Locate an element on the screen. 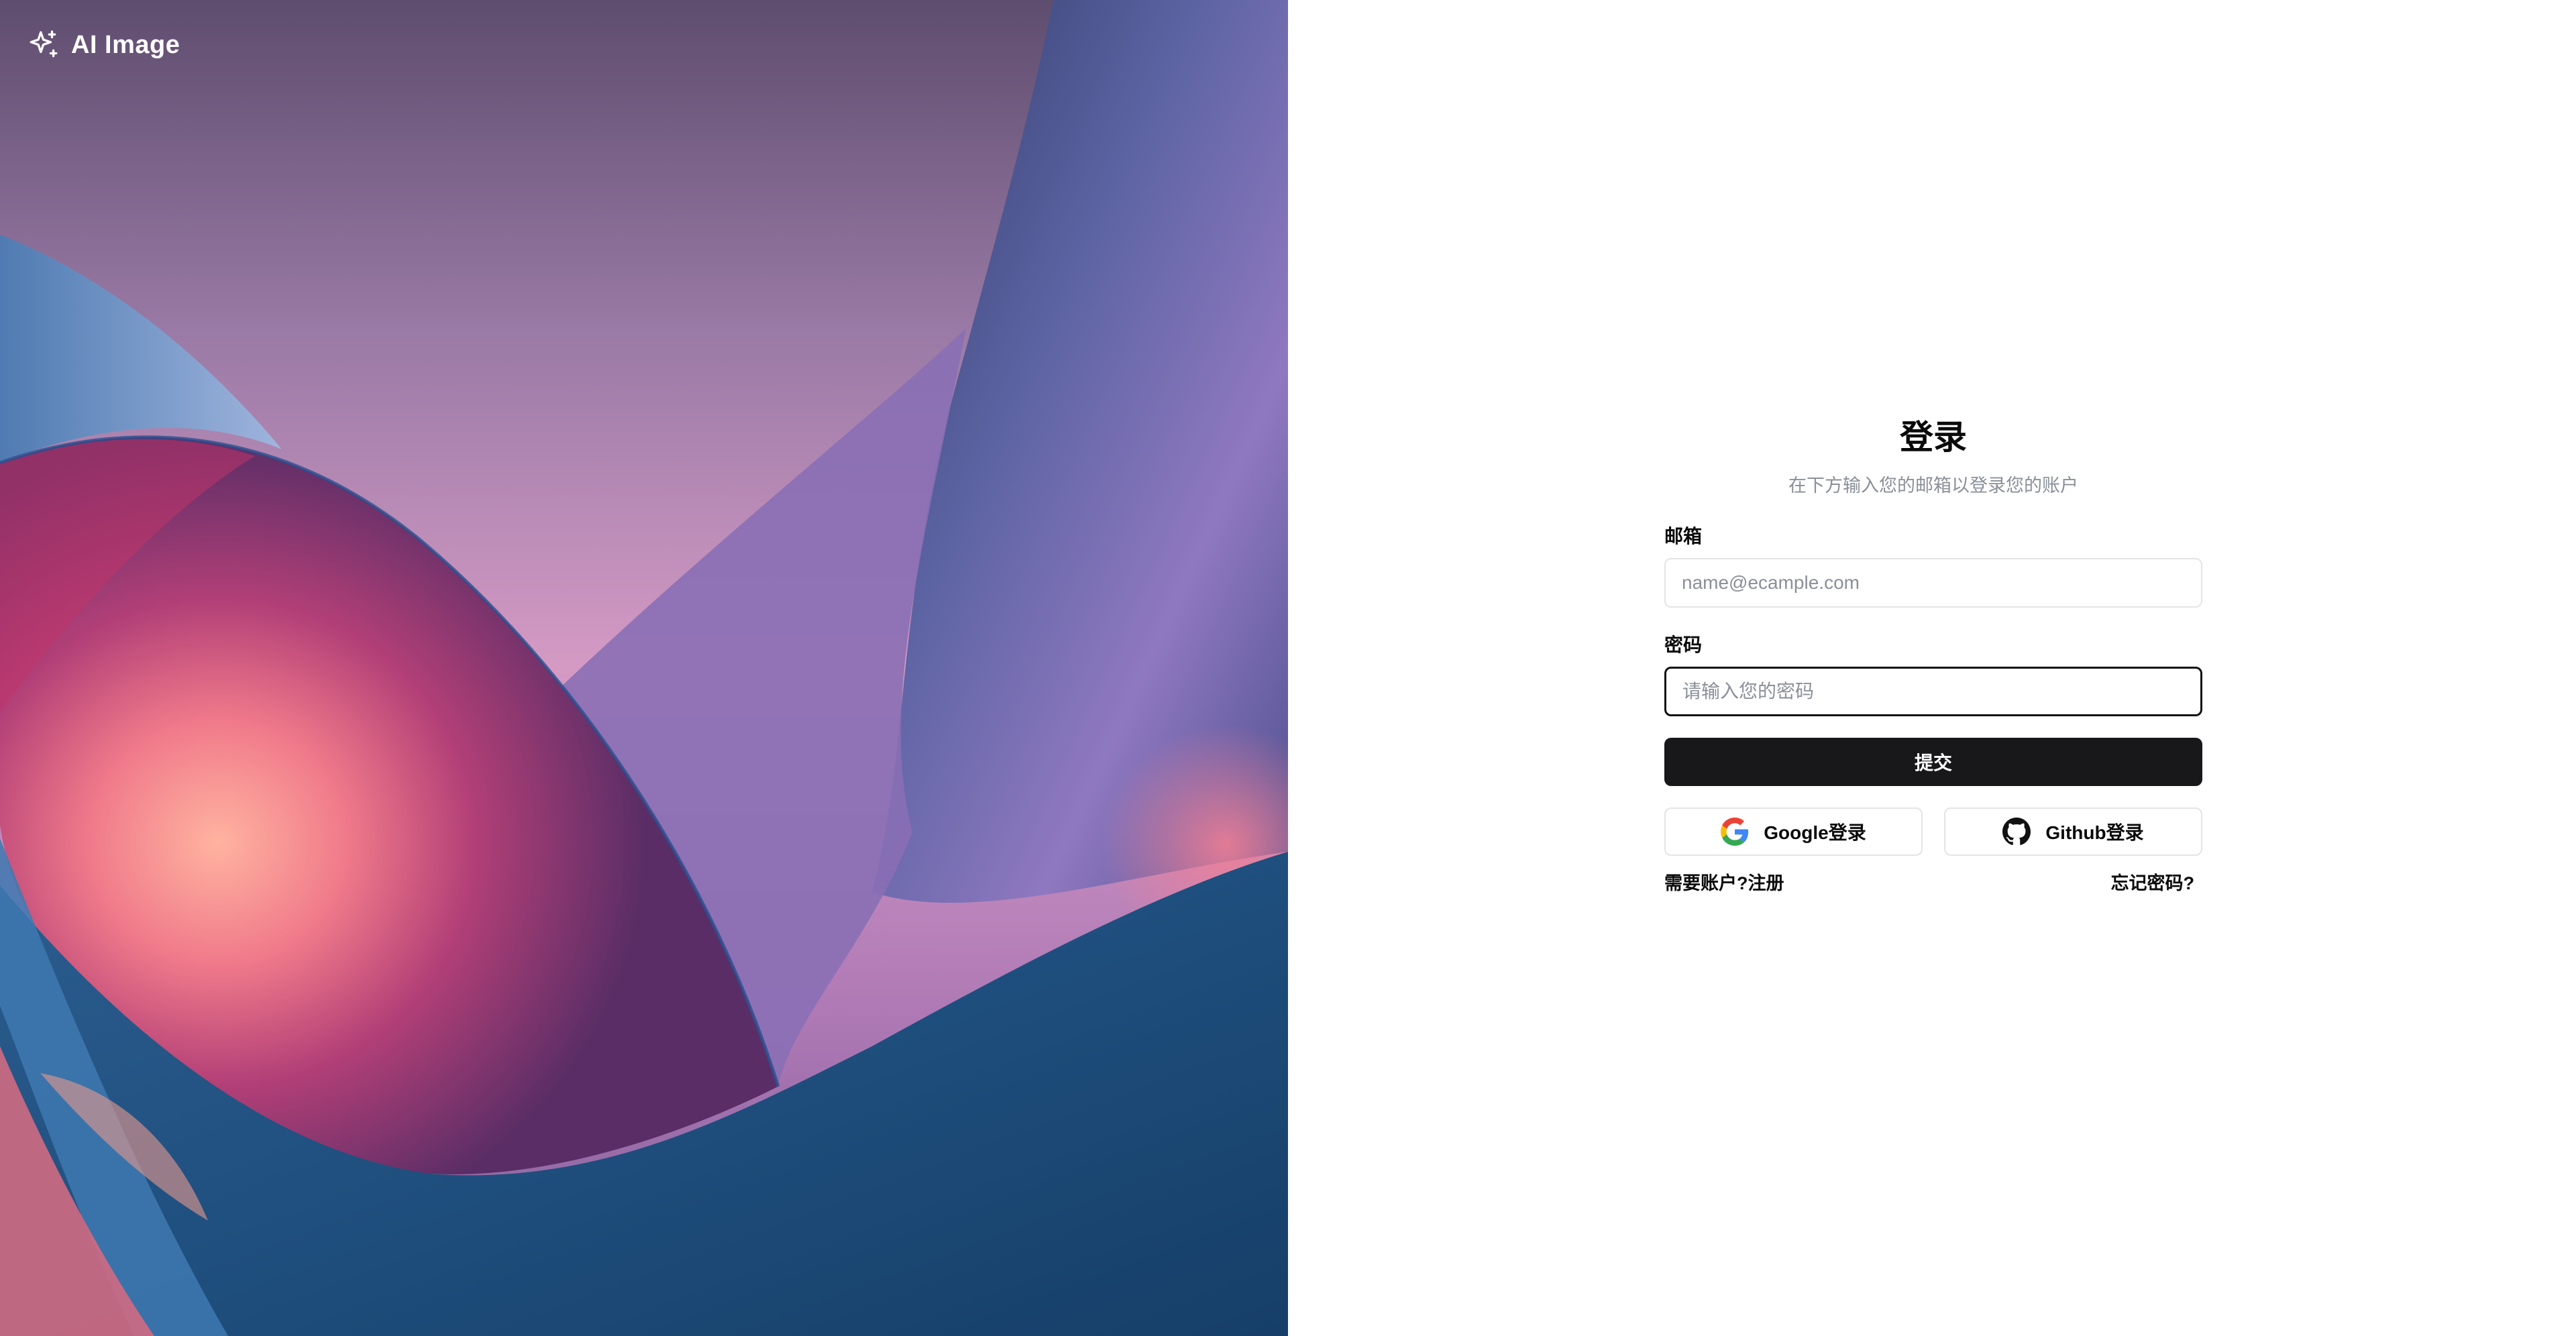 Image resolution: width=2576 pixels, height=1336 pixels. google-login-button: Google登录 is located at coordinates (1793, 832).